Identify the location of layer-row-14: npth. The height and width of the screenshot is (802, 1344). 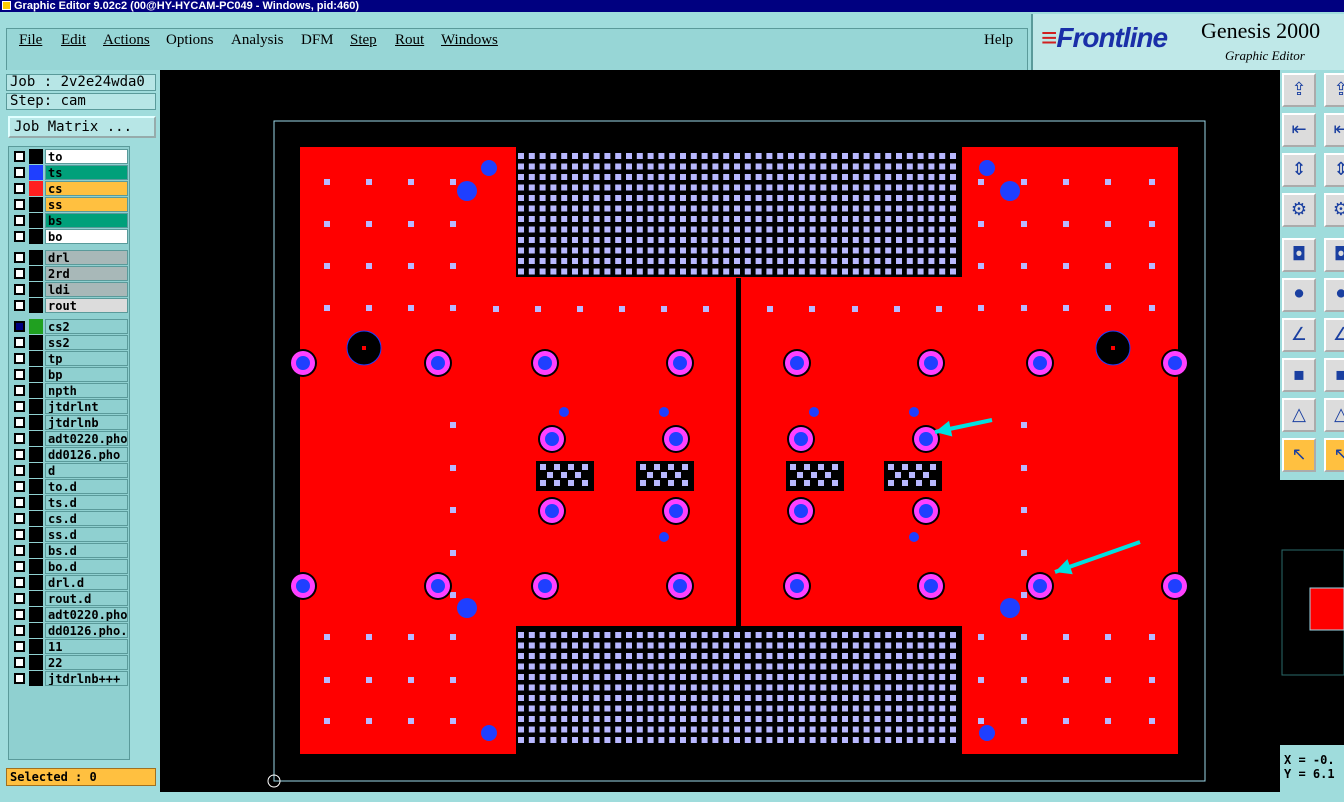
(70, 390).